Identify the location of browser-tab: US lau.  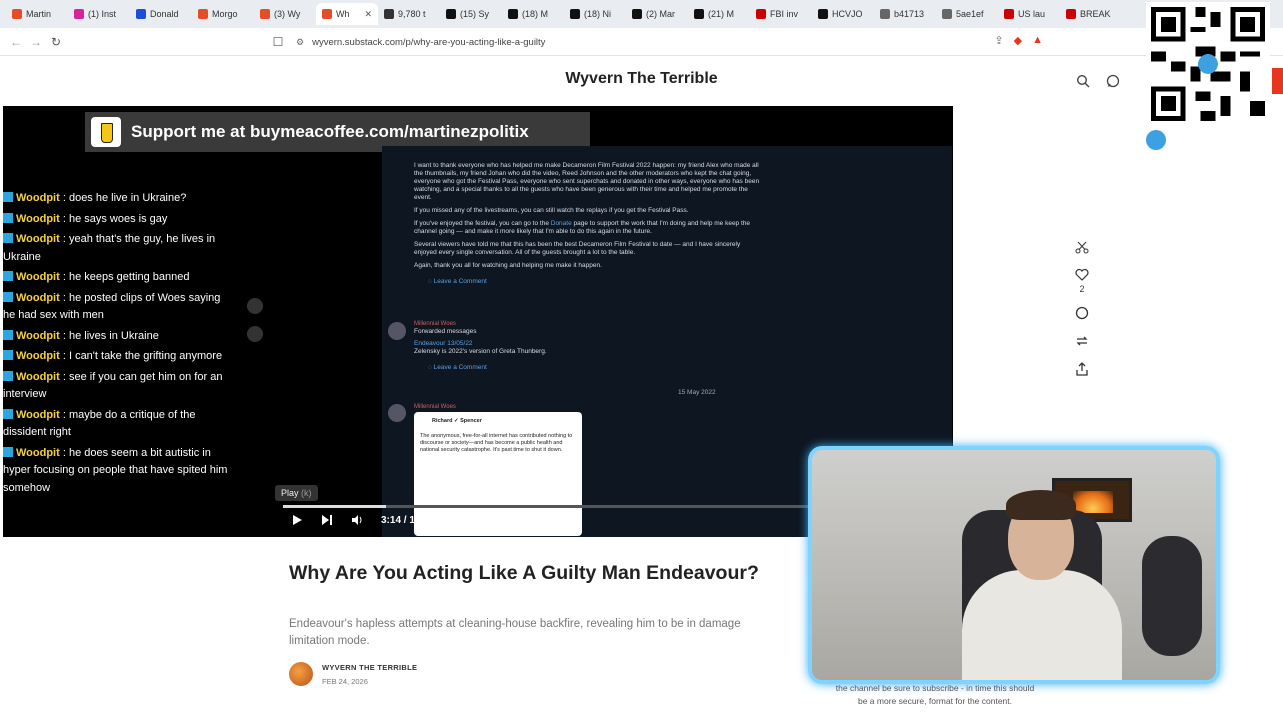
(1029, 14).